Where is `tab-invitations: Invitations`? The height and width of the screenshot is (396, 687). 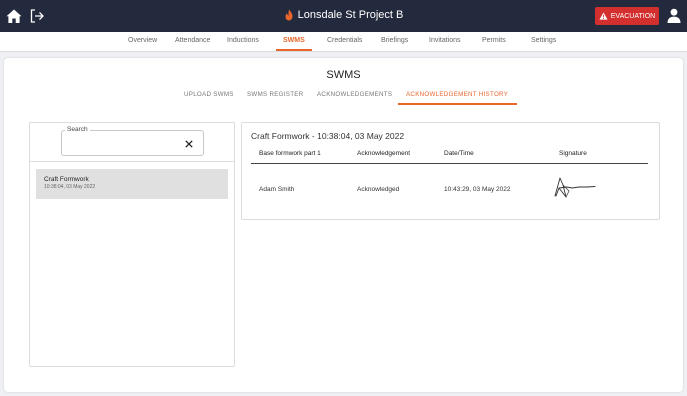
tab-invitations: Invitations is located at coordinates (445, 40).